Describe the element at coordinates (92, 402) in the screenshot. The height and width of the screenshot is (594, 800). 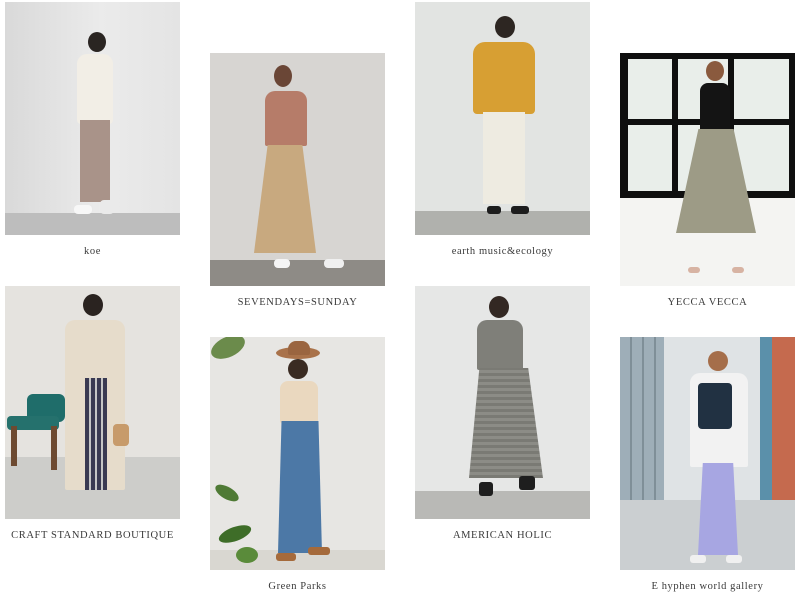
I see `model-photo-craft-standard-boutique` at that location.